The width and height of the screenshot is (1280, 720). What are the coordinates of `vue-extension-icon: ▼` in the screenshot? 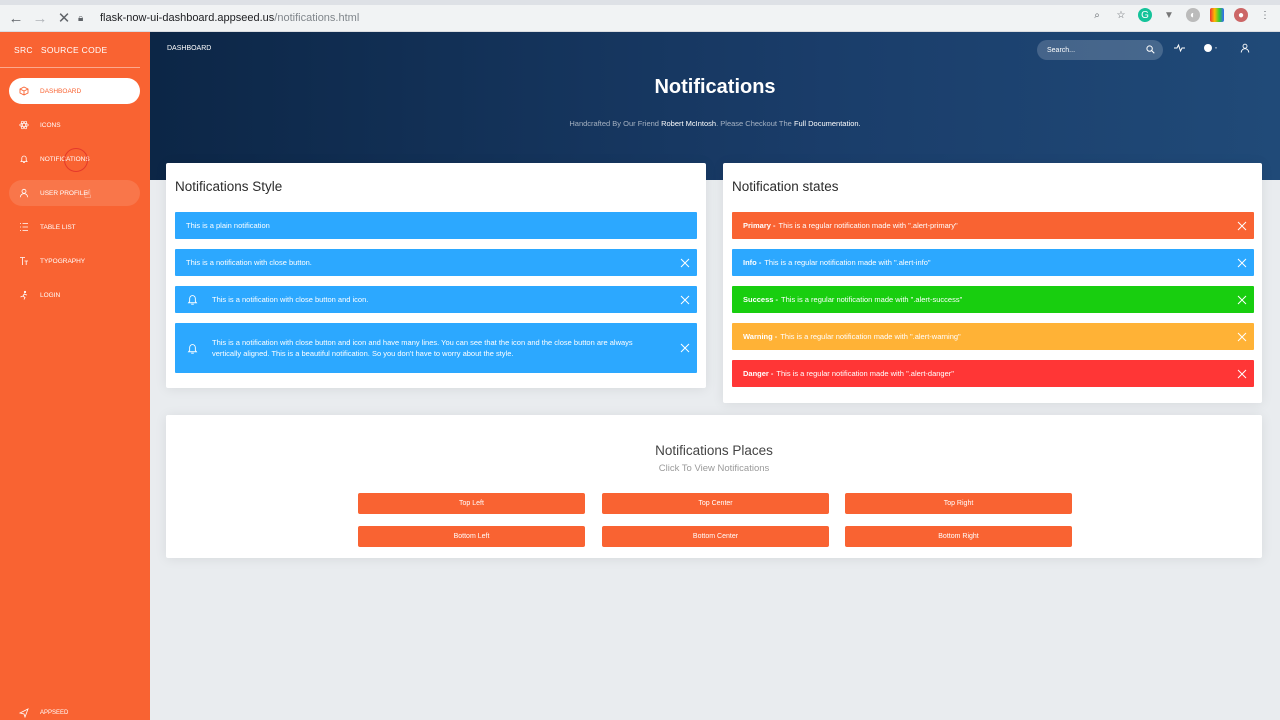 It's located at (1169, 15).